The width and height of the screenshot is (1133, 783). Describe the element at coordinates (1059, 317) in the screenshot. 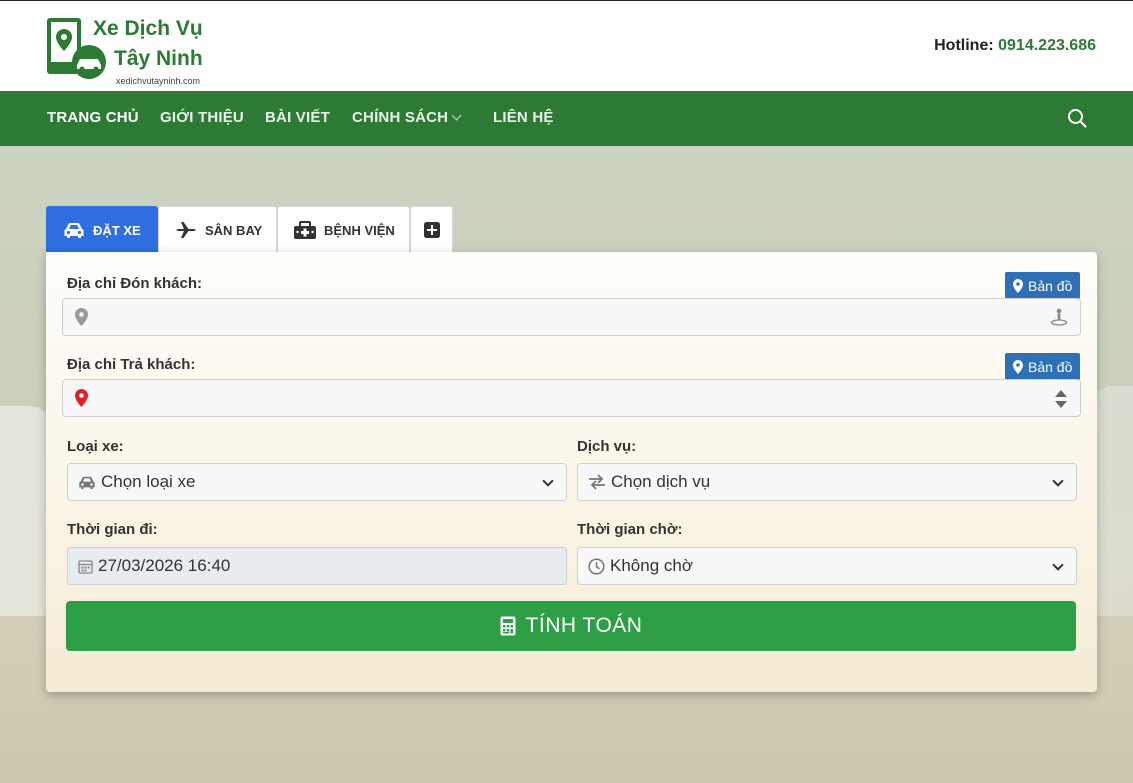

I see `location-person-icon` at that location.